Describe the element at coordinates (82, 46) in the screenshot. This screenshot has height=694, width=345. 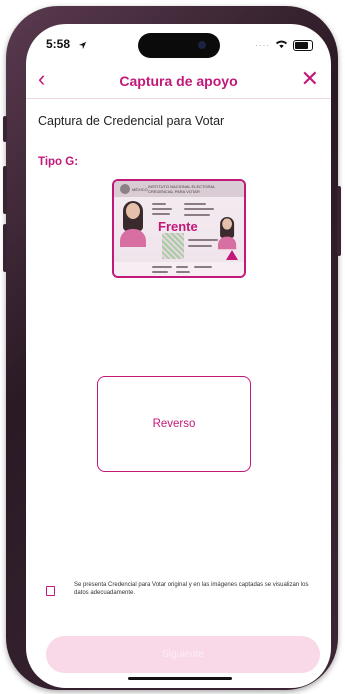
I see `location-arrow-icon` at that location.